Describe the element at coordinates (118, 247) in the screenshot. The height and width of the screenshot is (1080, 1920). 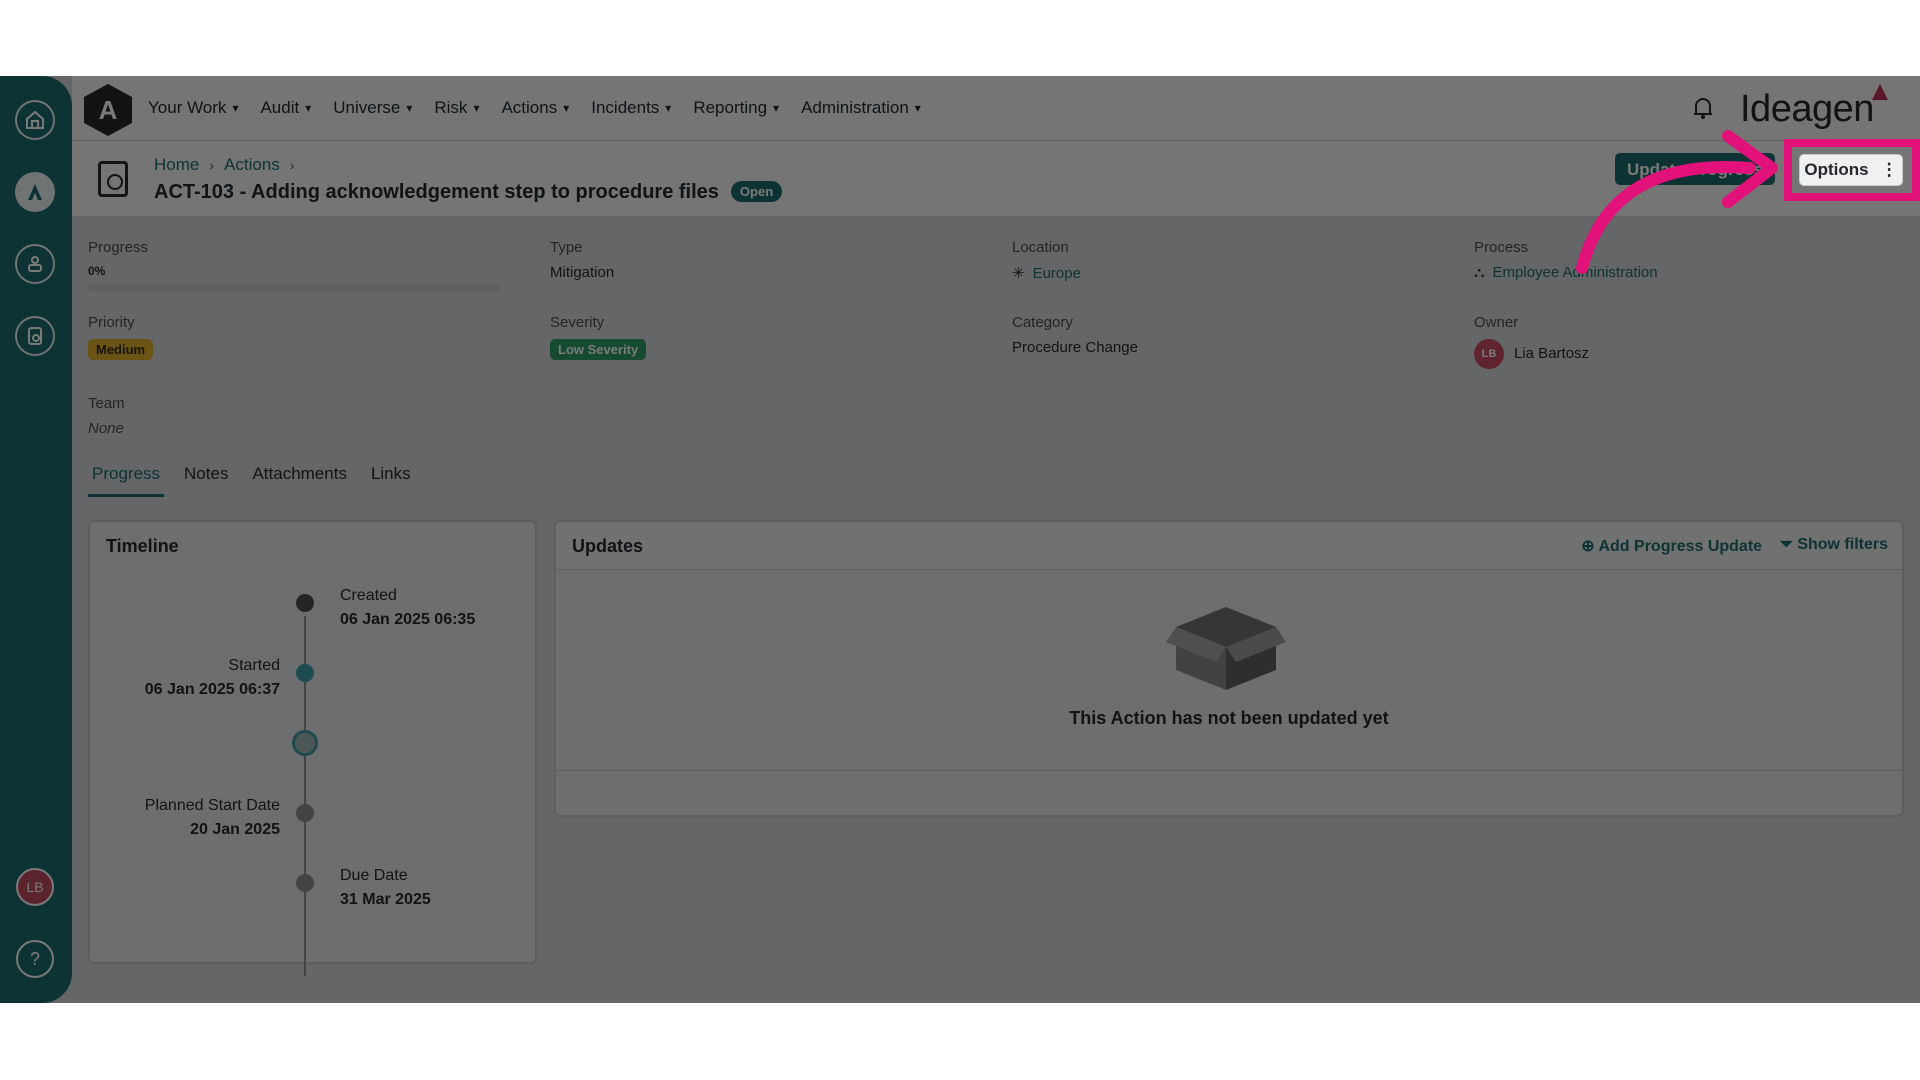
I see `progress-label: Progress` at that location.